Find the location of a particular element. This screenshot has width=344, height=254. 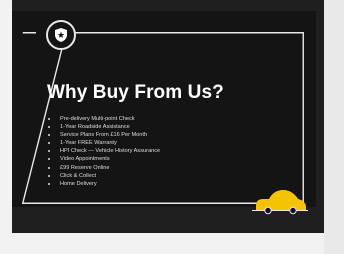

feature-item: HPI Check — Vehicle History Assurance is located at coordinates (104, 151).